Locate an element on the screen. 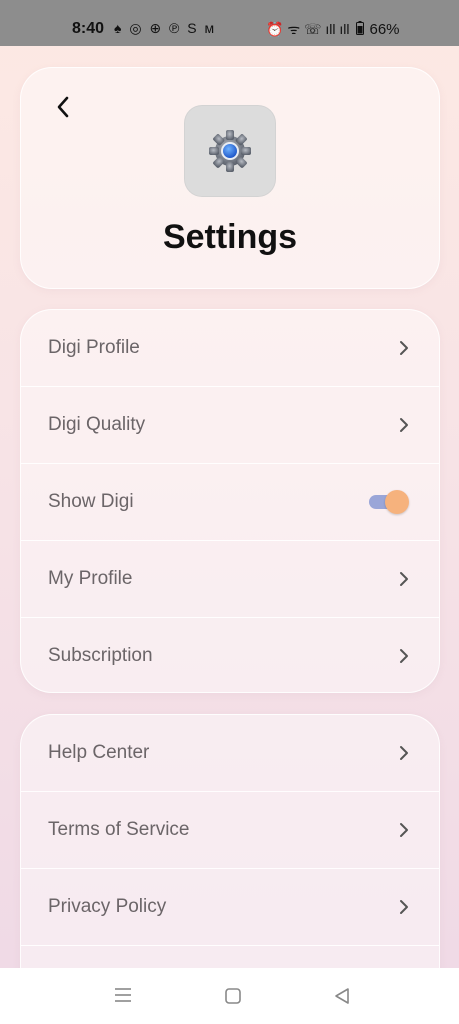  show-digi-toggle is located at coordinates (389, 502).